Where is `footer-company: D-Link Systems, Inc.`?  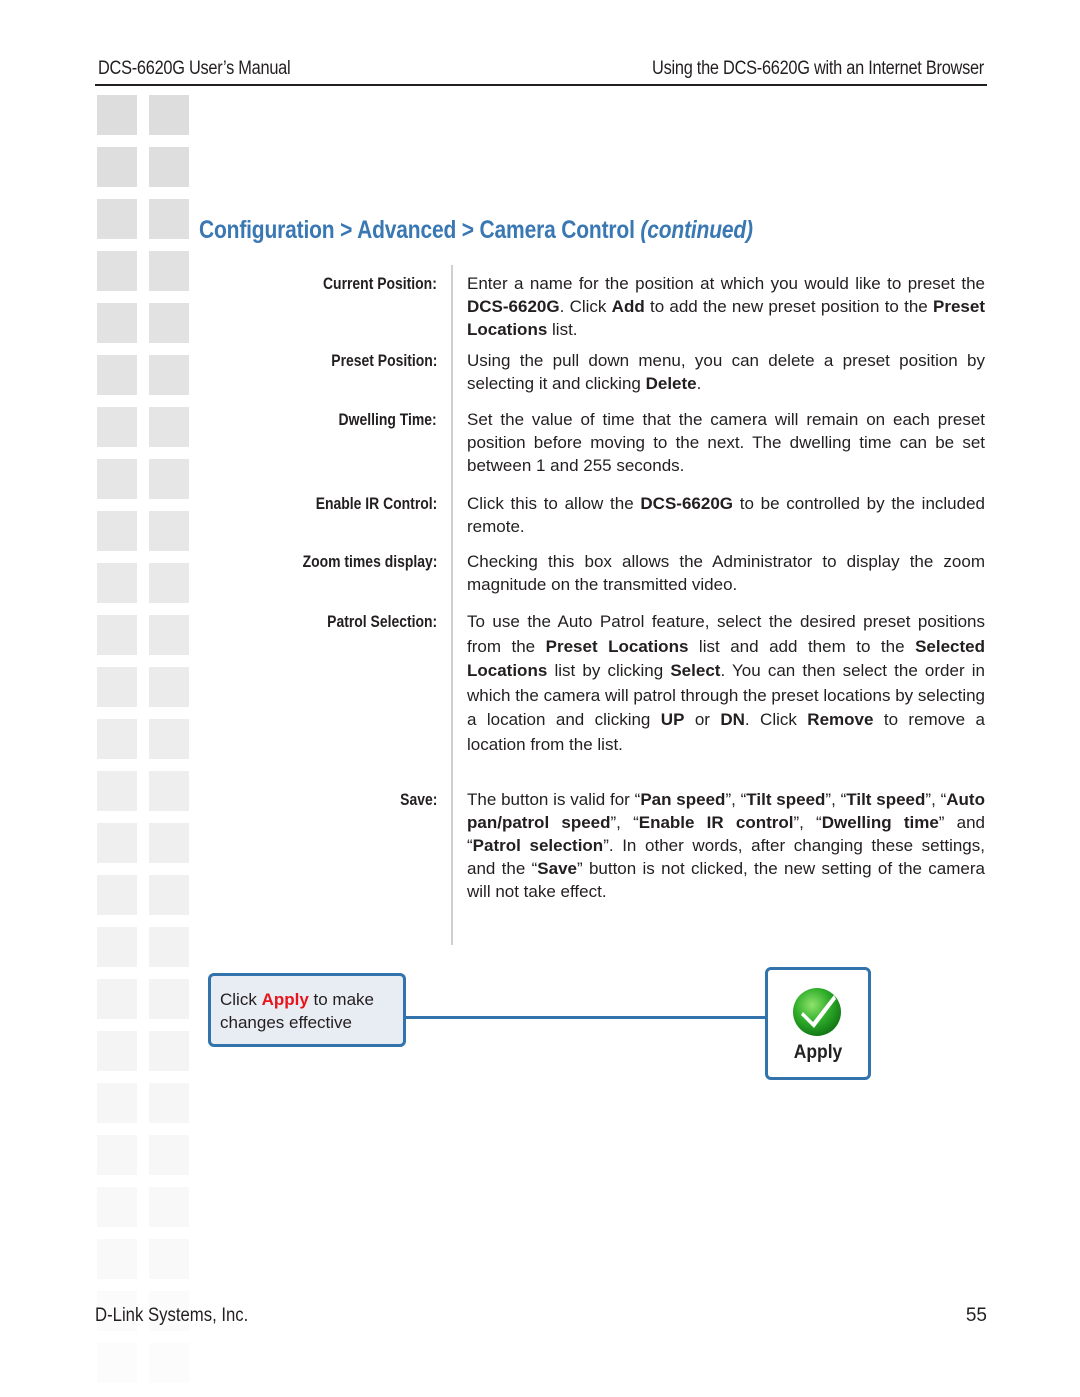
footer-company: D-Link Systems, Inc. is located at coordinates (172, 1315).